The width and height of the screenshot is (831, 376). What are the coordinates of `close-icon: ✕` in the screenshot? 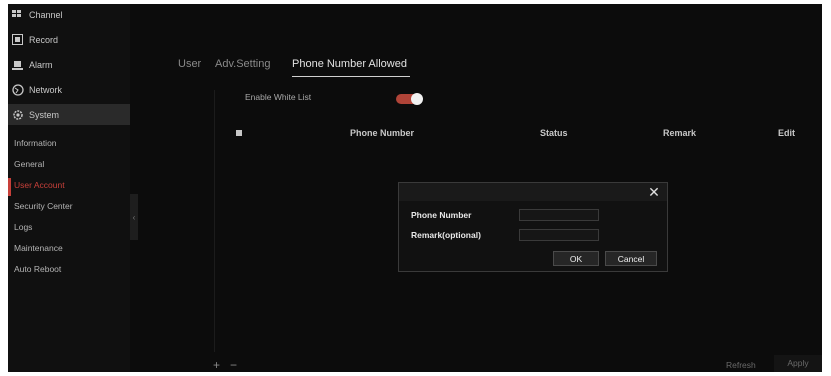 It's located at (654, 192).